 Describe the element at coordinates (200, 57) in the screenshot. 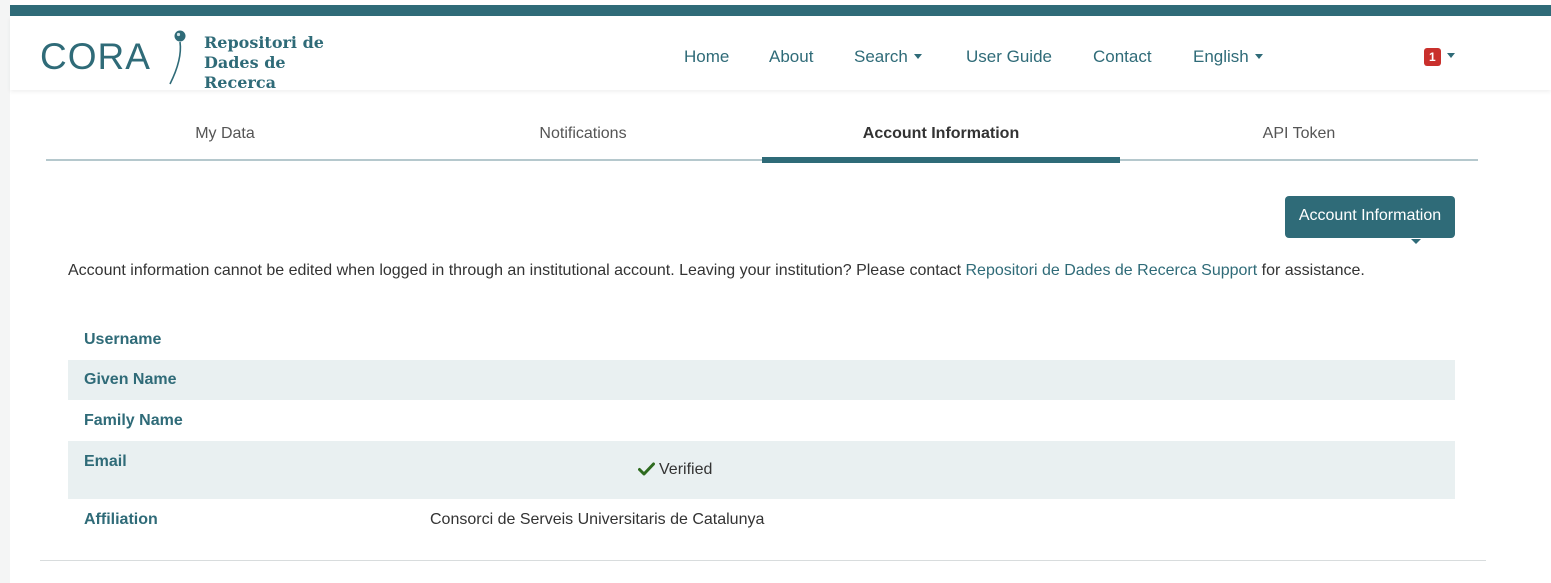

I see `site-logo: CORA Repositori de Dades de Recerca` at that location.